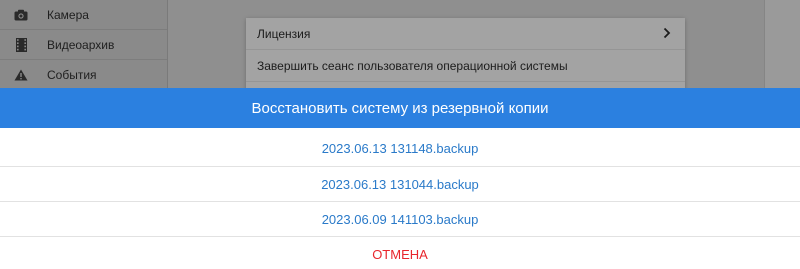 Image resolution: width=800 pixels, height=269 pixels. Describe the element at coordinates (400, 253) in the screenshot. I see `cancel-button: ОТМЕНА` at that location.